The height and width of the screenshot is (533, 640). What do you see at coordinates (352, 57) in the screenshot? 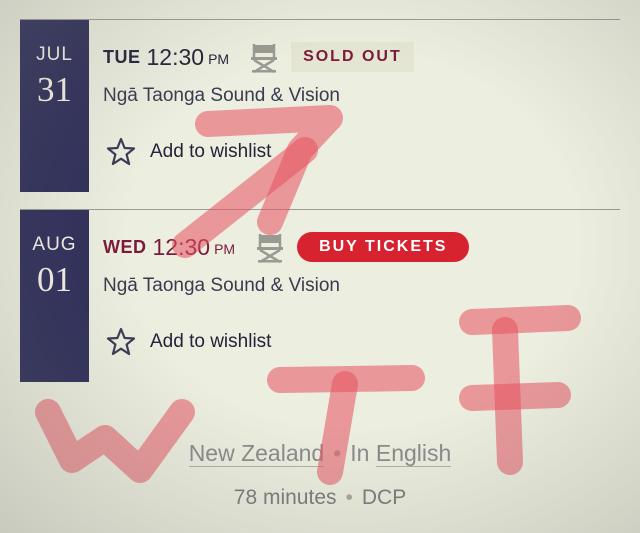
I see `sold-out-badge: SOLD OUT` at bounding box center [352, 57].